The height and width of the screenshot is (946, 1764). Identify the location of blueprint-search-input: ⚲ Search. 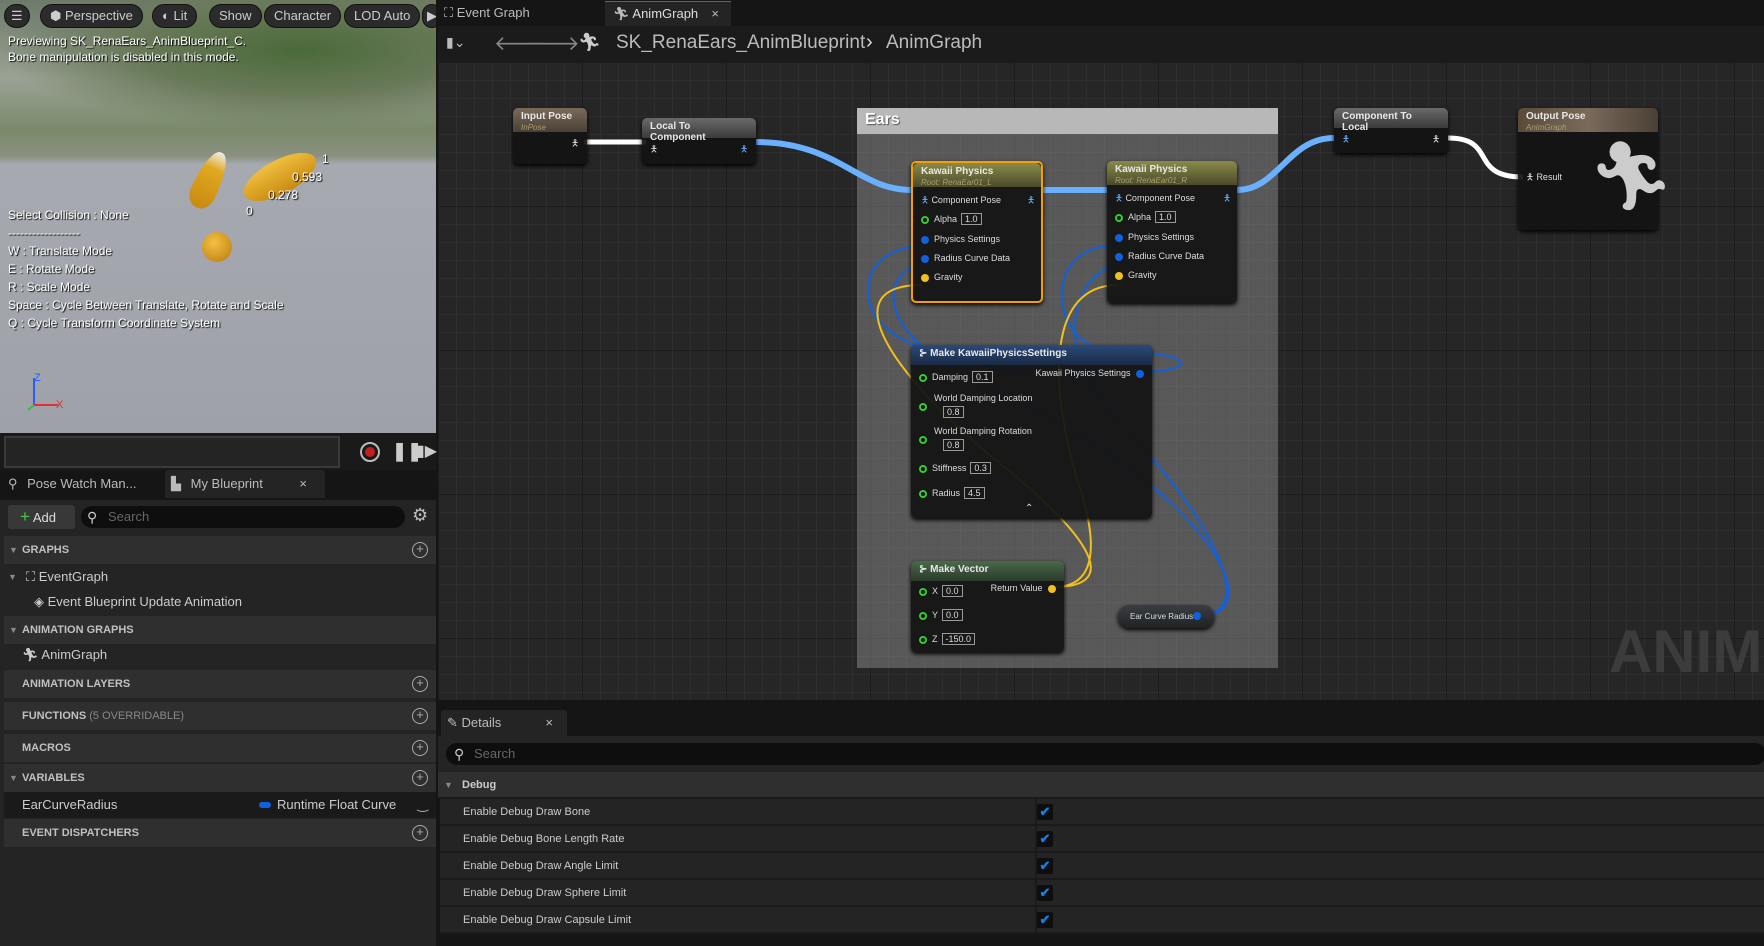
(243, 517).